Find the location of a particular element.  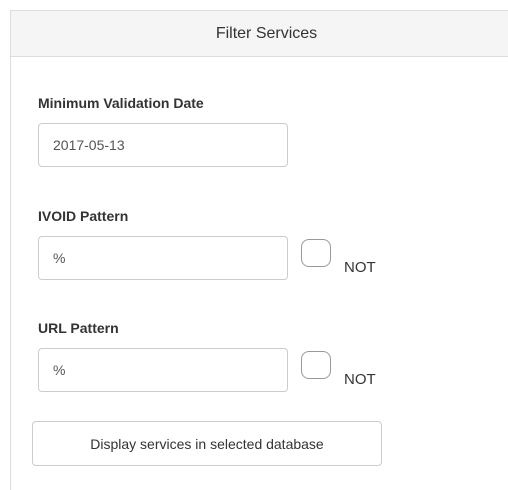

min-validation-date-label: Minimum Validation Date is located at coordinates (121, 103).